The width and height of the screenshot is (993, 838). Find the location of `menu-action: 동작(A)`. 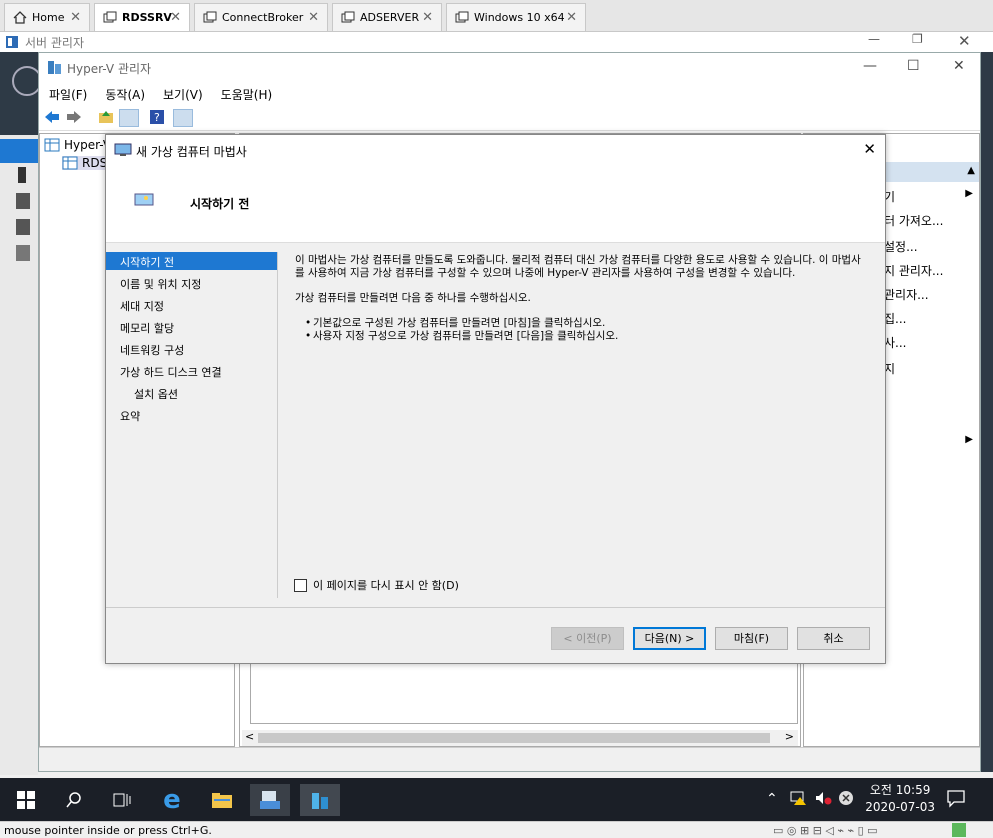

menu-action: 동작(A) is located at coordinates (125, 94).